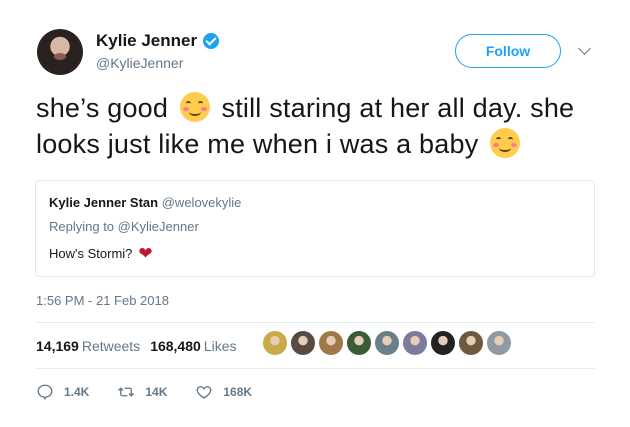 The height and width of the screenshot is (427, 630). I want to click on likes-stat: 168,480 Likes, so click(193, 346).